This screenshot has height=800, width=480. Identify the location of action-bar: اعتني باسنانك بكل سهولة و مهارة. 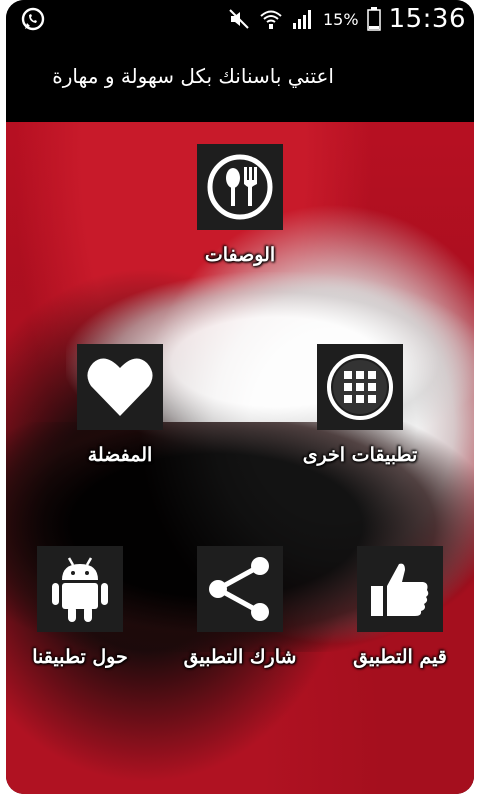
(240, 80).